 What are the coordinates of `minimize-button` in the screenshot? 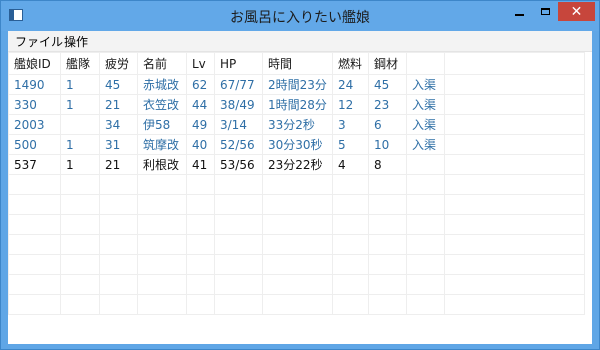 It's located at (519, 11).